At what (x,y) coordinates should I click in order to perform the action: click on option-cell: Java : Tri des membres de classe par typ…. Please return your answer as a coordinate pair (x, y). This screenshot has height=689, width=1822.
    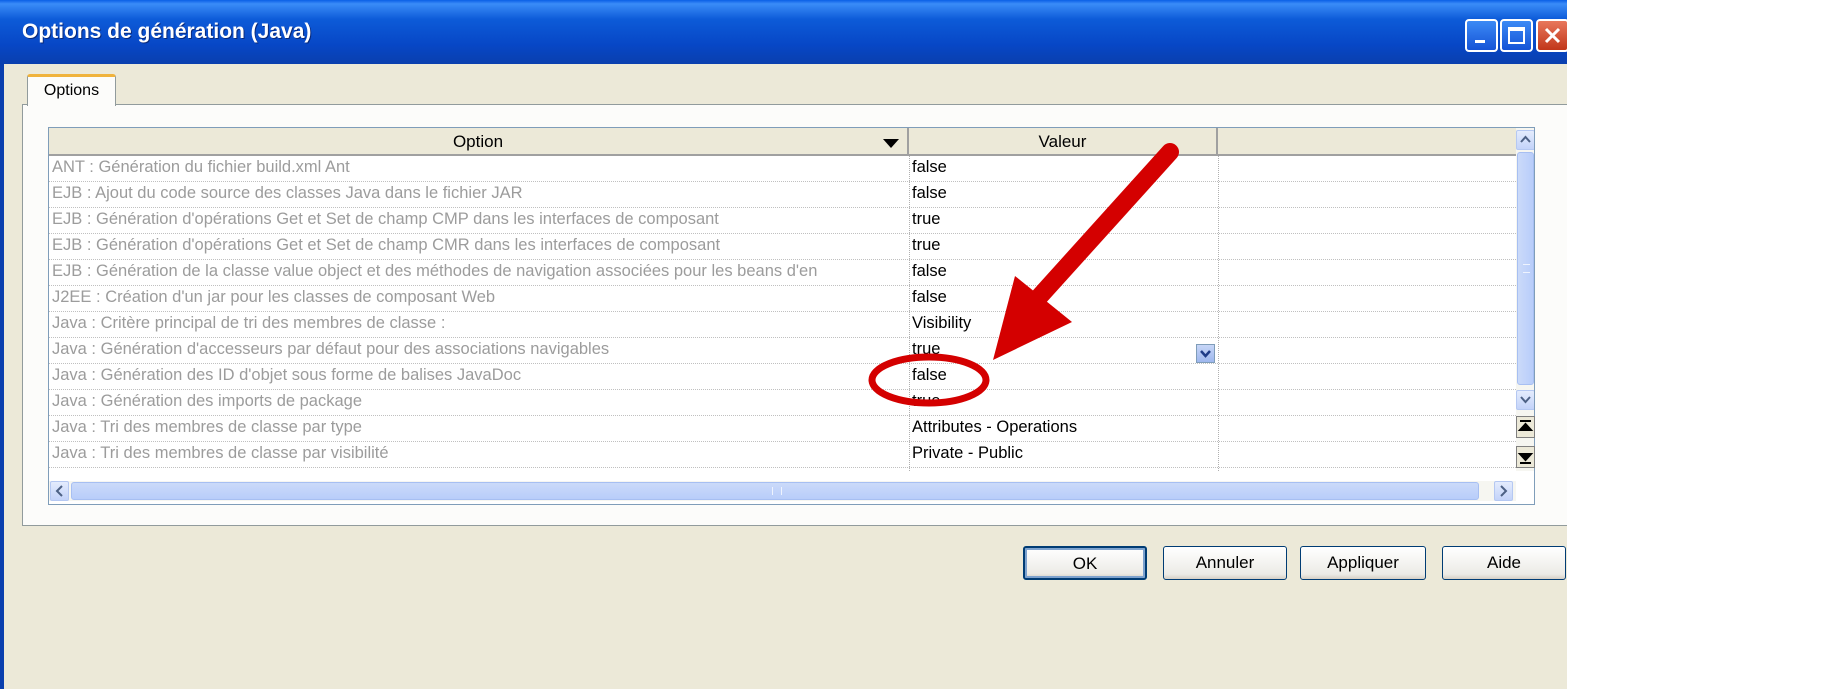
    Looking at the image, I should click on (479, 427).